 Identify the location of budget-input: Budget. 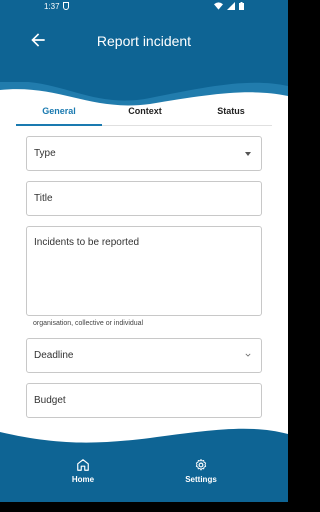
(144, 400).